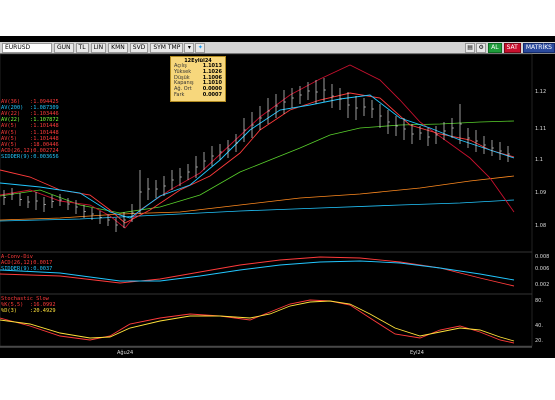  I want to click on stoch-d-line, so click(257, 321).